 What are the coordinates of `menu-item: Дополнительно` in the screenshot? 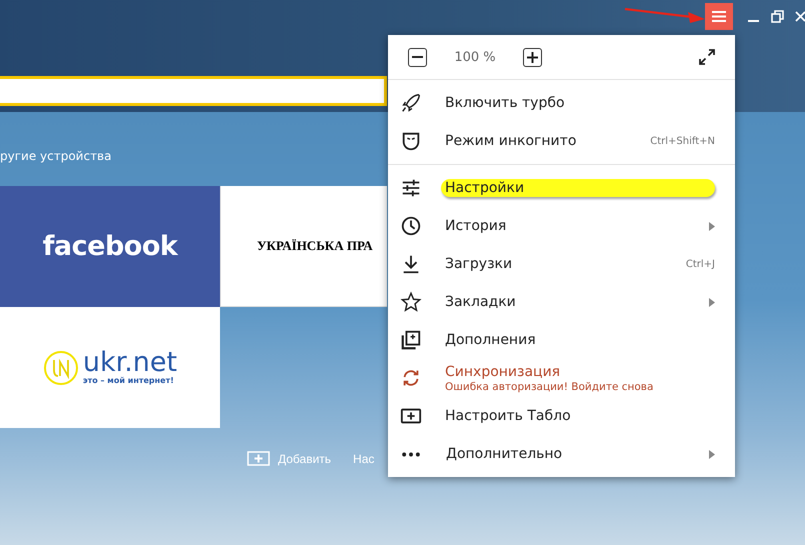 It's located at (561, 454).